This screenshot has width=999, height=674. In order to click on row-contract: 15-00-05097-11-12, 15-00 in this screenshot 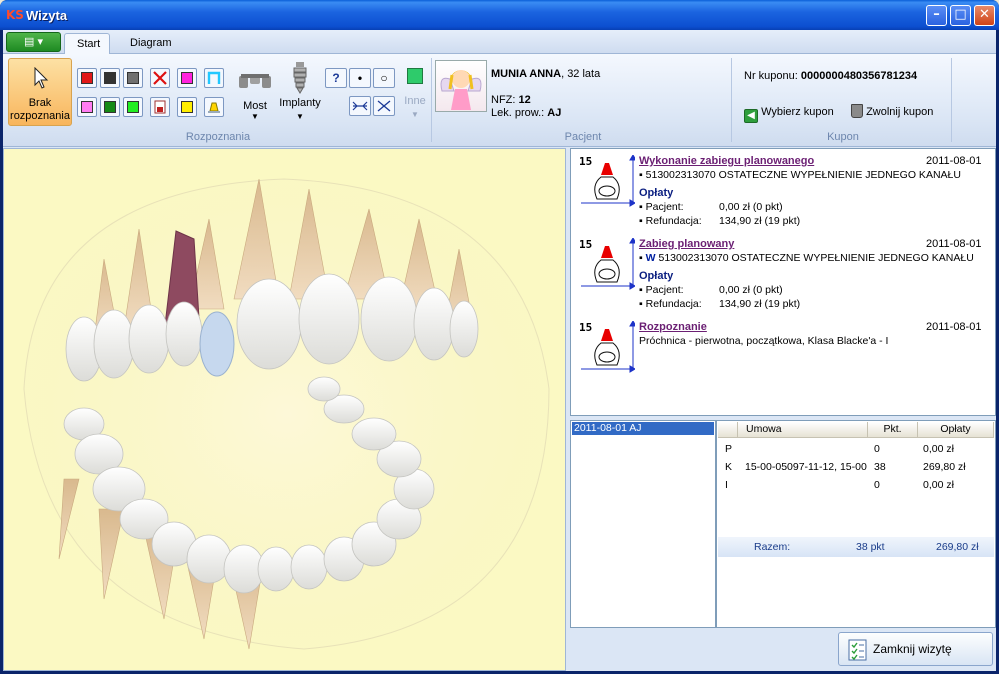, I will do `click(806, 467)`.